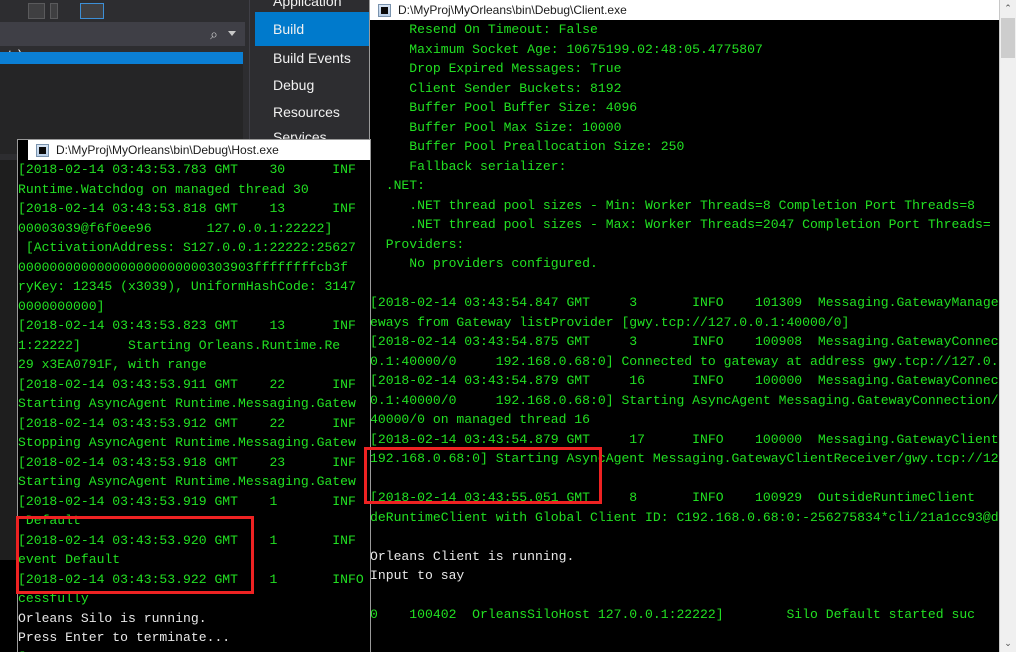  Describe the element at coordinates (214, 34) in the screenshot. I see `search-icon: ⌕` at that location.